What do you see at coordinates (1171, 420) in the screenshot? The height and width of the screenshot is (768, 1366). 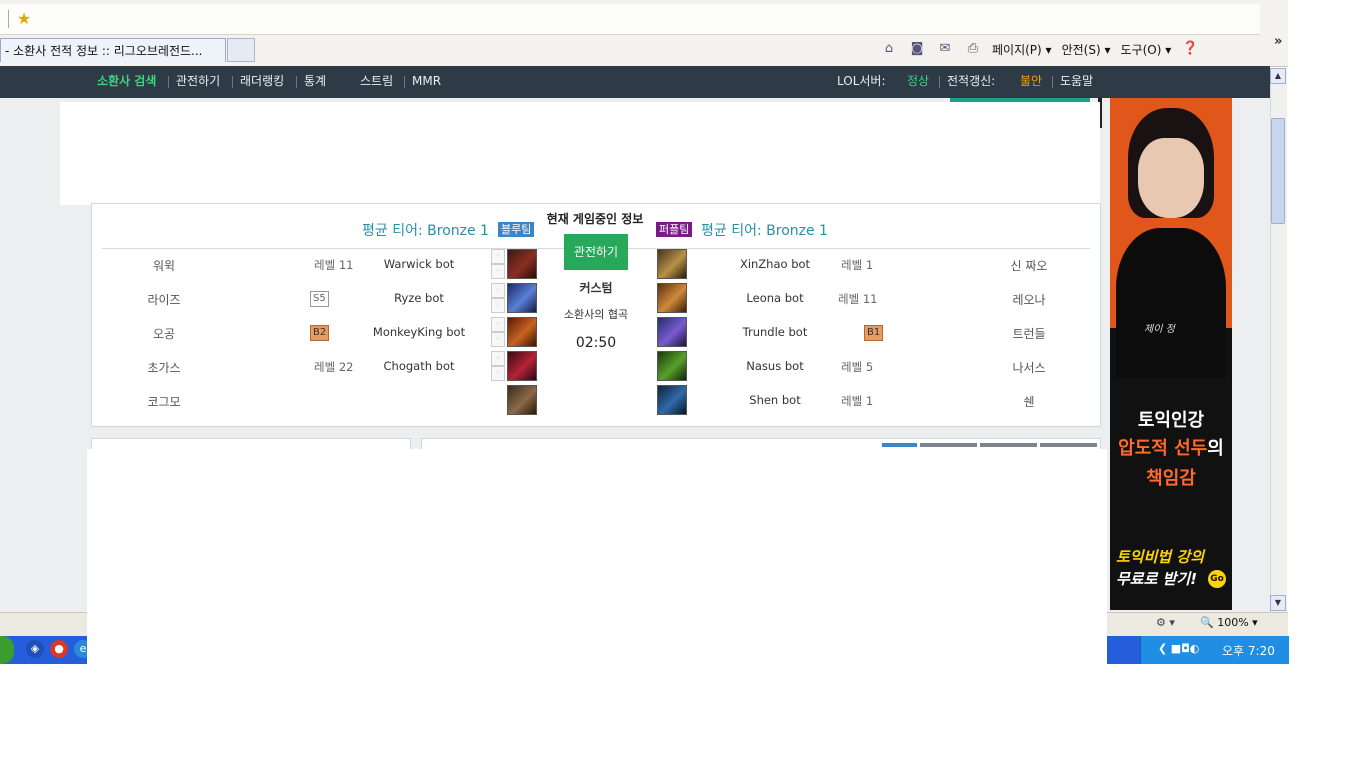 I see `ad-headline-1: 토익인강` at bounding box center [1171, 420].